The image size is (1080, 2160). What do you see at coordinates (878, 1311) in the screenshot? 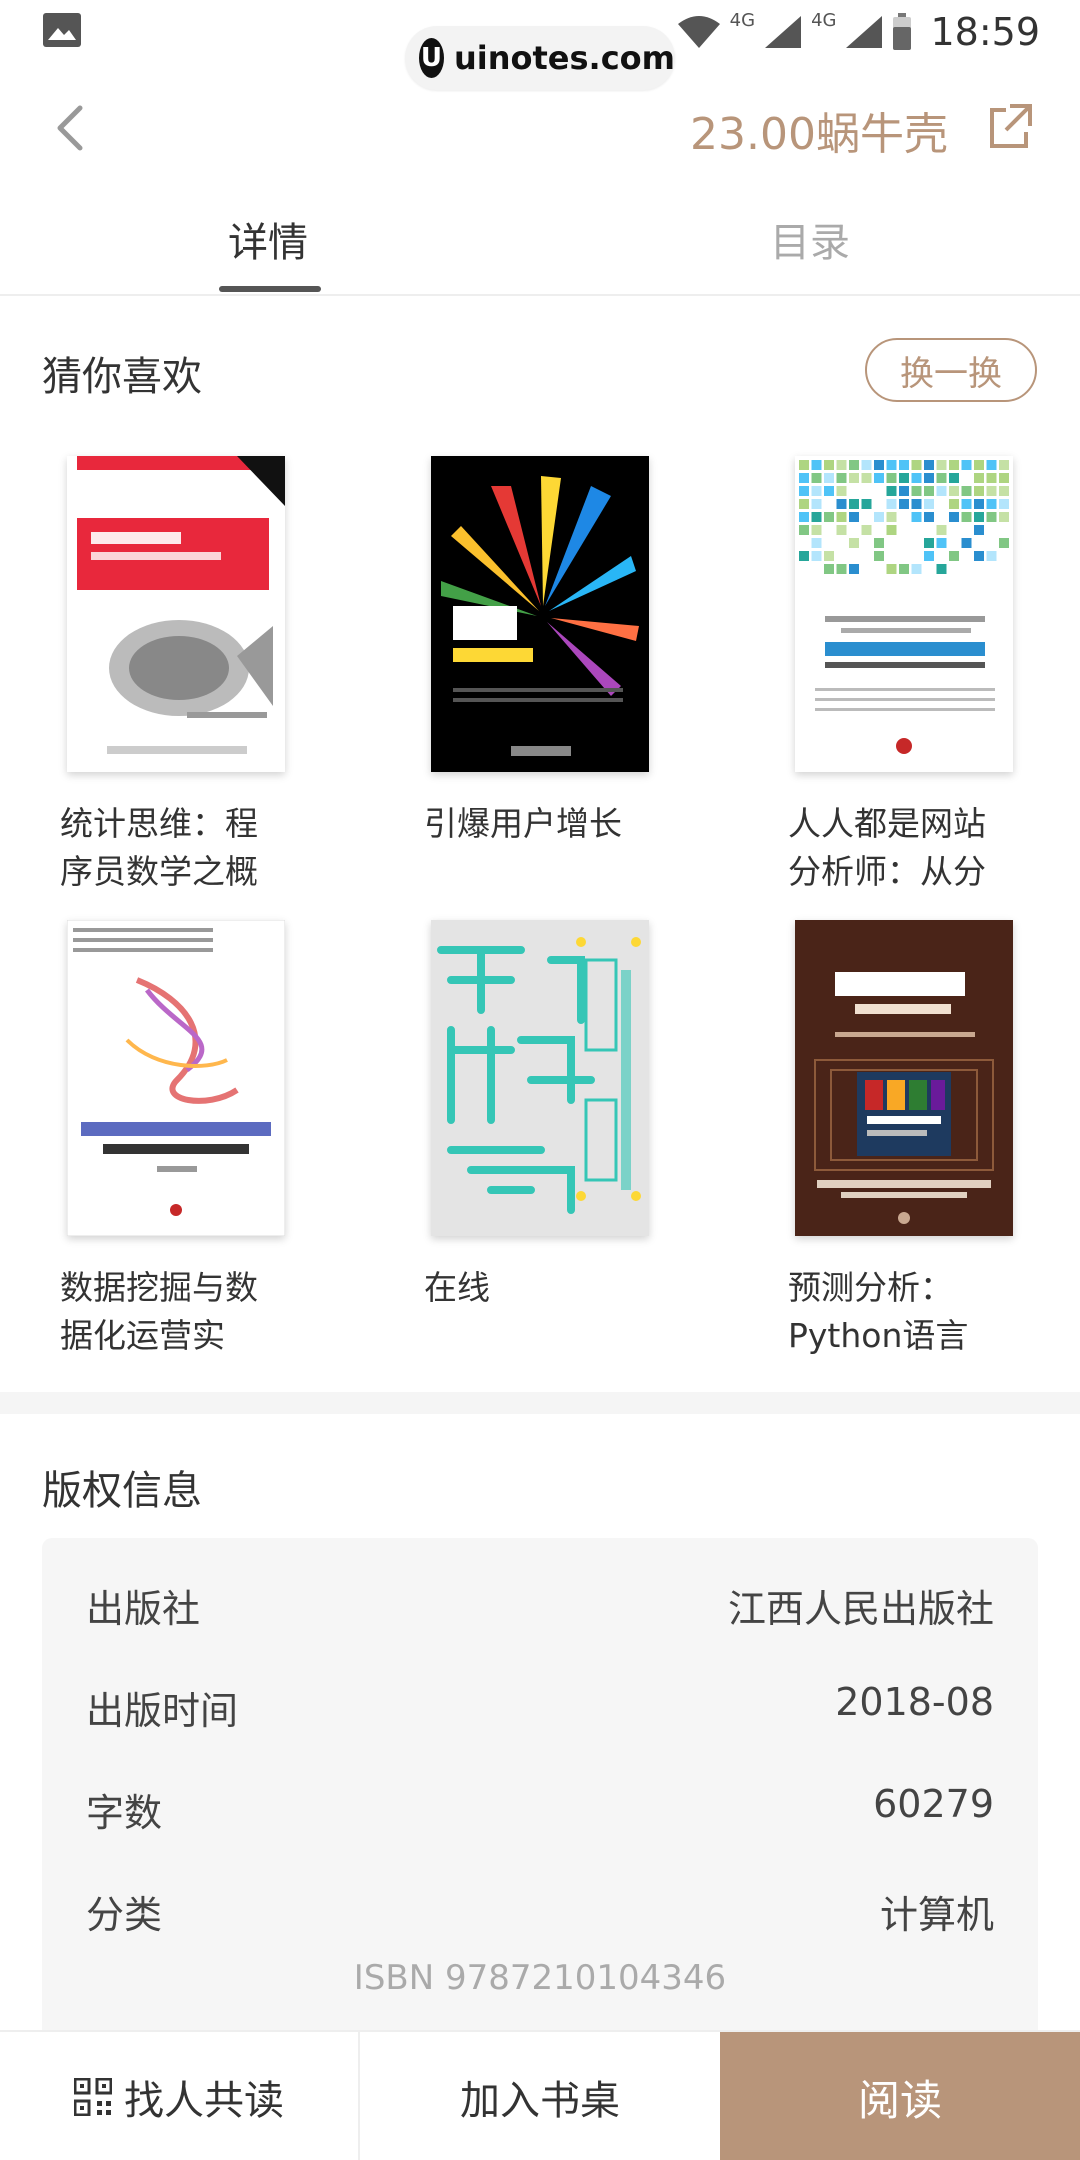
I see `book-title: 预测分析：Python语言实` at bounding box center [878, 1311].